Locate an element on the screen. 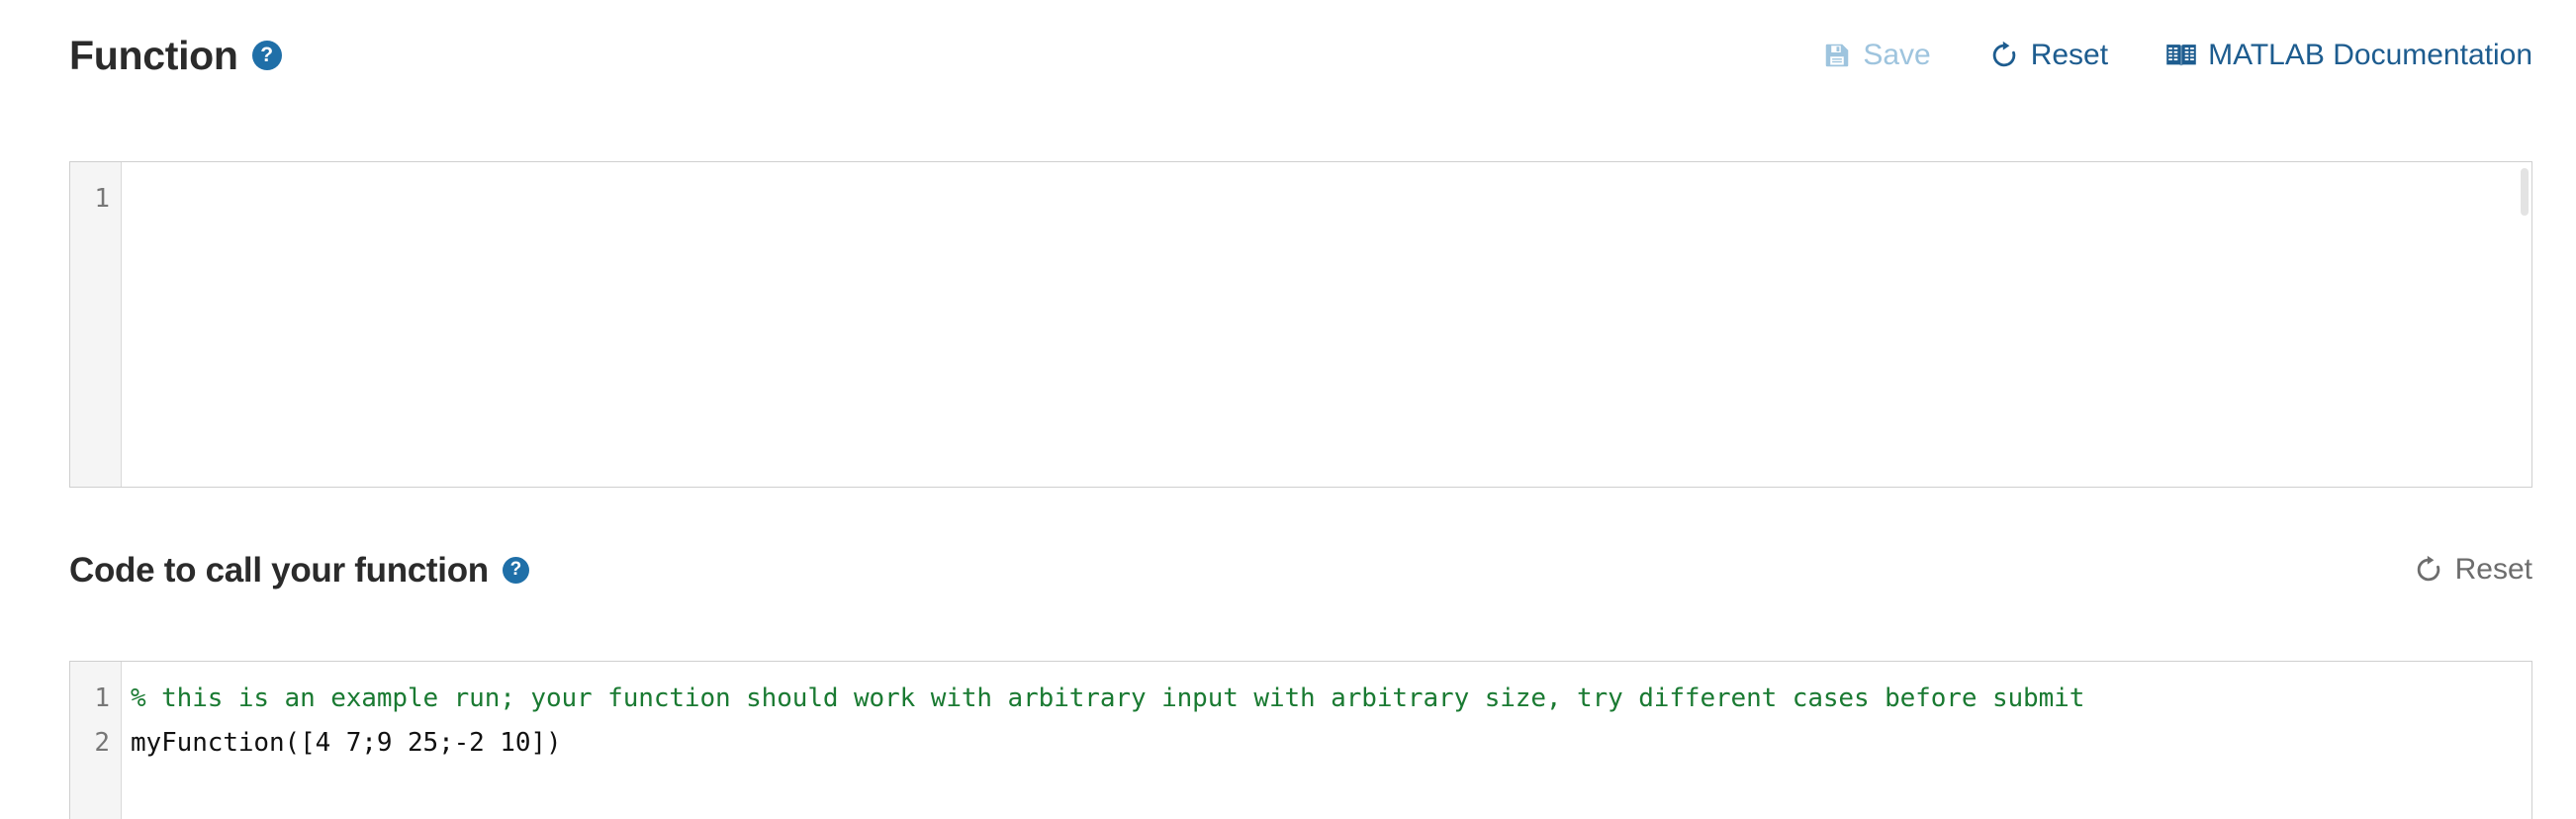  code-line: myFunction([4 7;9 25;-2 10]) is located at coordinates (347, 743).